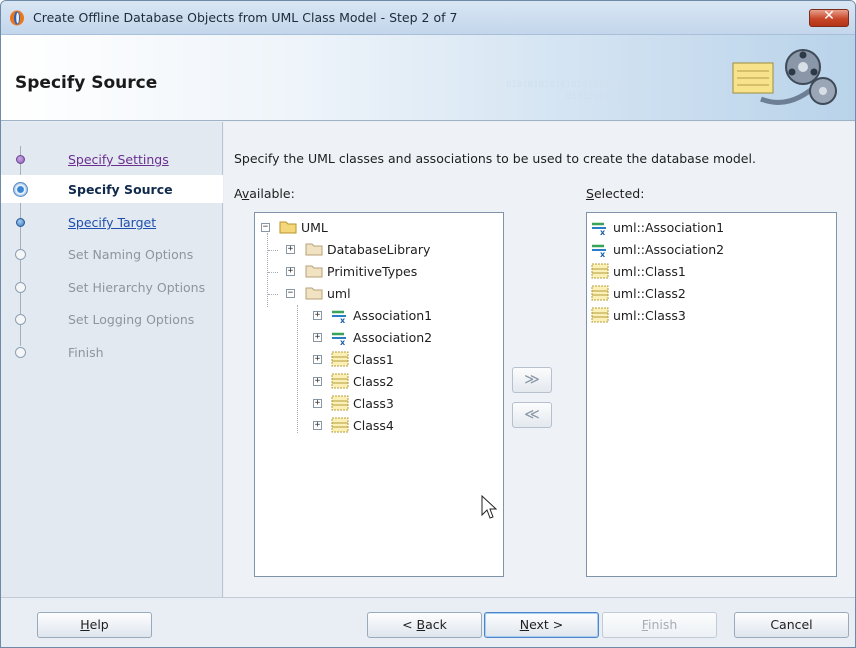  Describe the element at coordinates (20, 159) in the screenshot. I see `step-done-icon` at that location.